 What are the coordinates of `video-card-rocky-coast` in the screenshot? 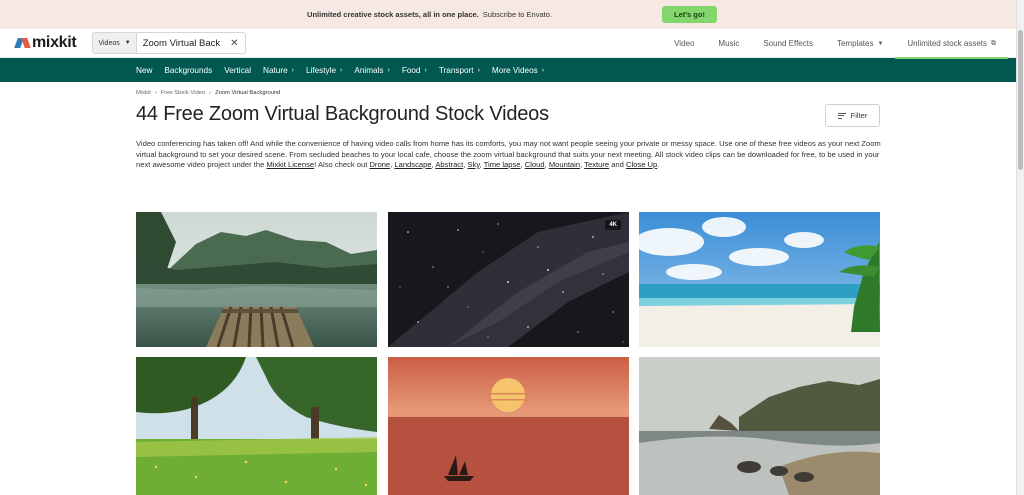 It's located at (759, 426).